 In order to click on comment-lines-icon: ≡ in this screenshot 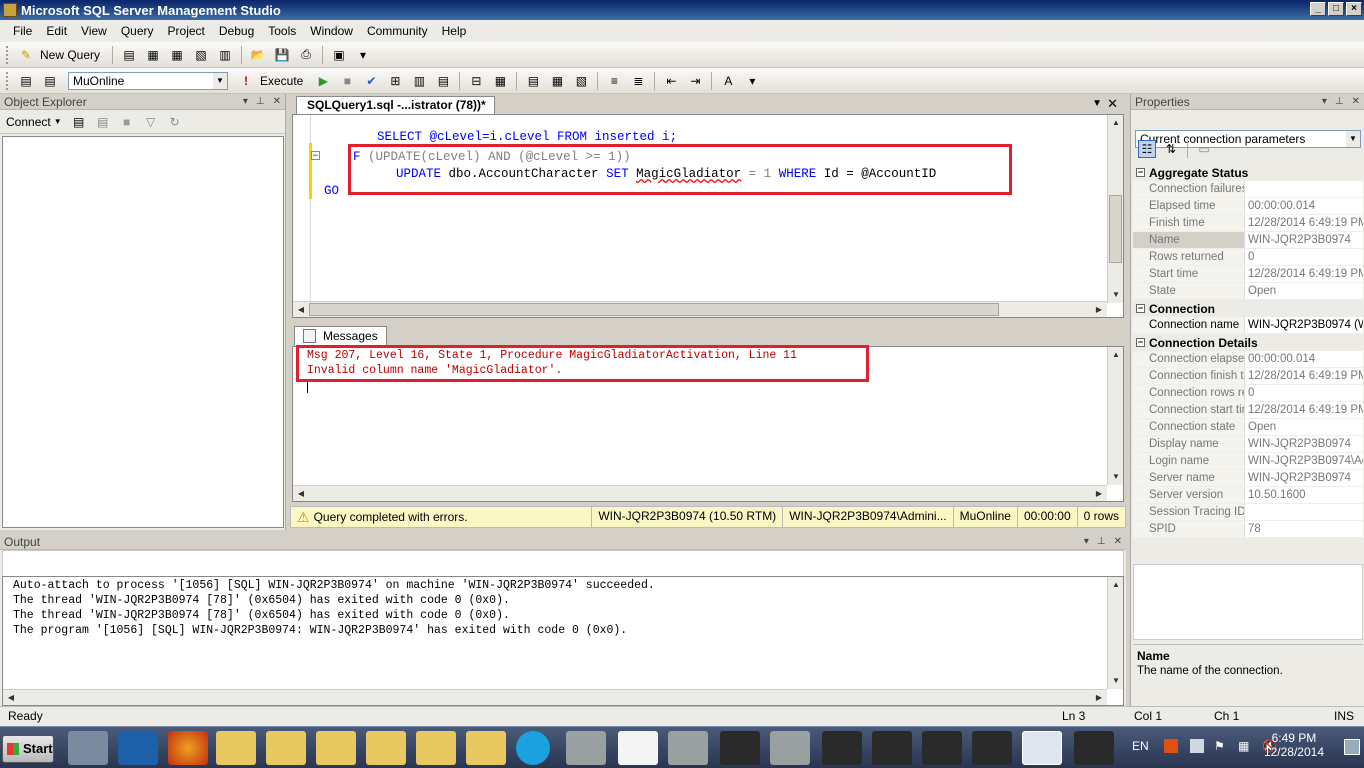, I will do `click(614, 81)`.